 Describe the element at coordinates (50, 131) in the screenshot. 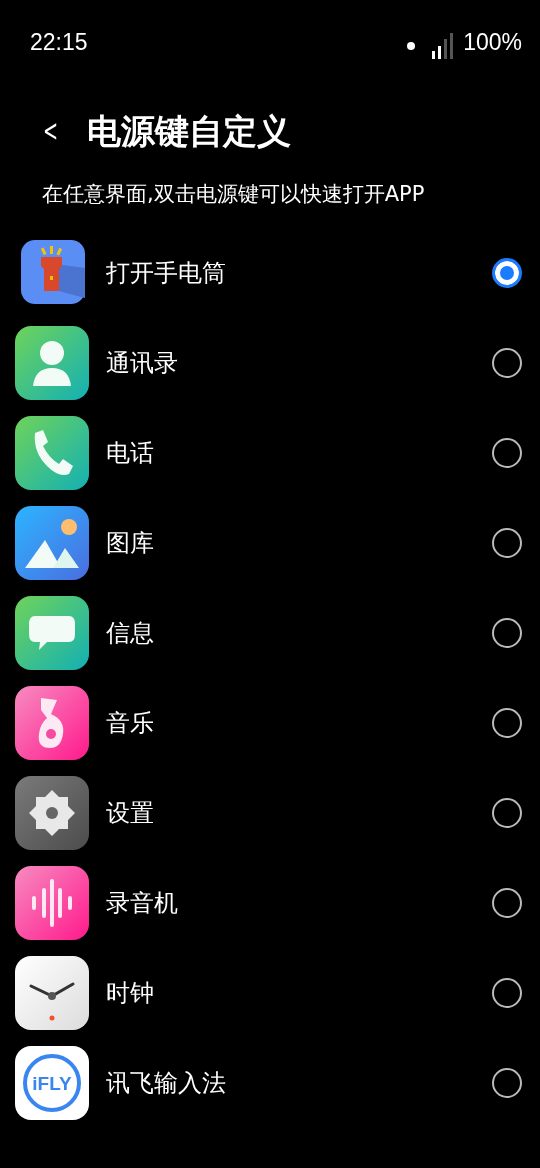

I see `back-button: <` at that location.